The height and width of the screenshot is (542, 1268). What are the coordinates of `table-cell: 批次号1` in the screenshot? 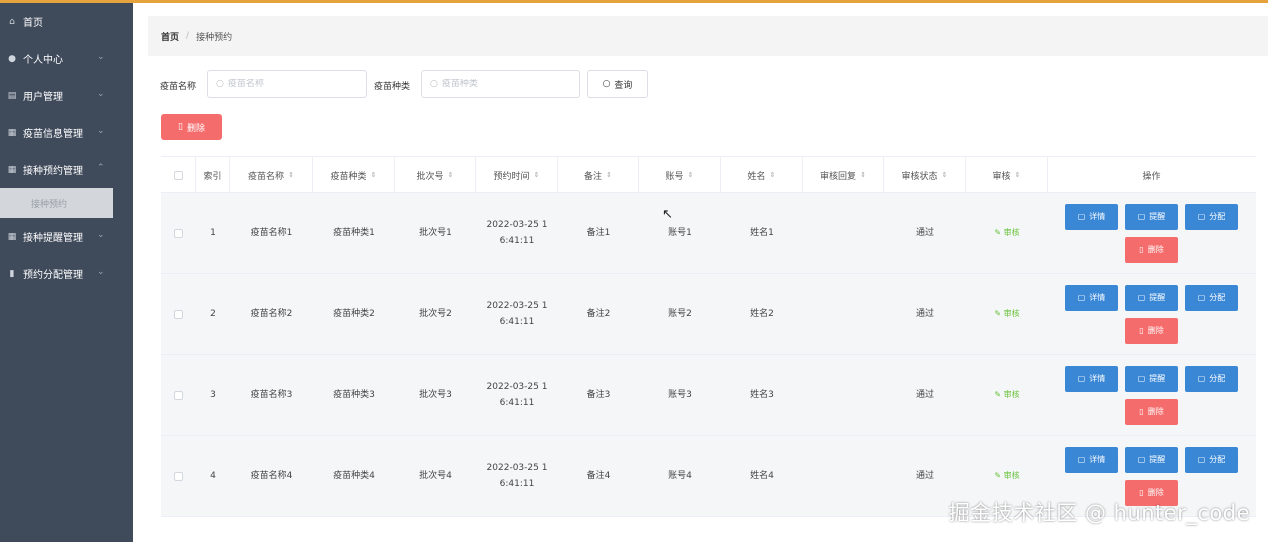 It's located at (435, 233).